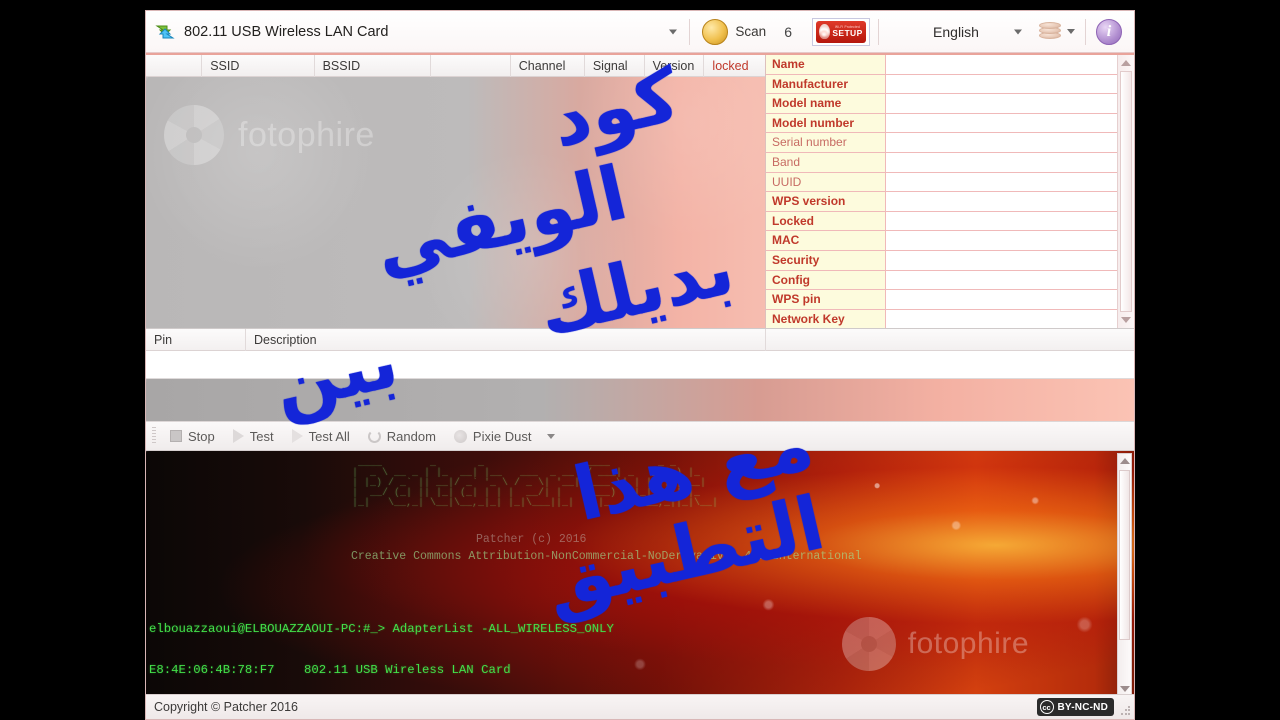 The height and width of the screenshot is (720, 1280). I want to click on detail-row: Serial number, so click(941, 143).